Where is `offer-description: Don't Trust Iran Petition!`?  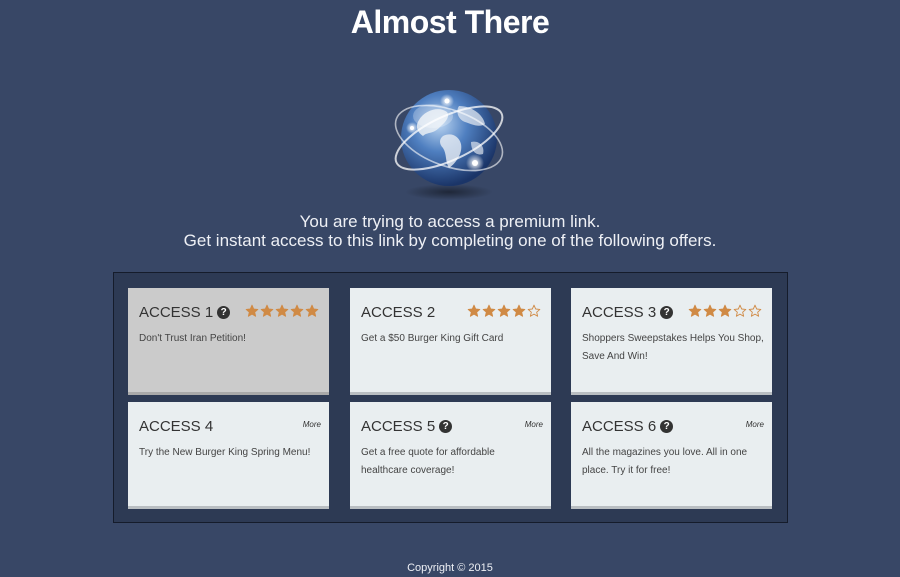 offer-description: Don't Trust Iran Petition! is located at coordinates (192, 338).